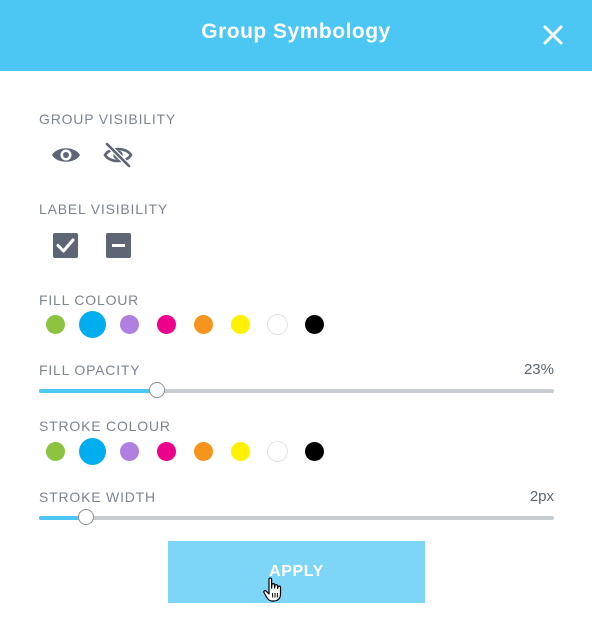 The image size is (592, 637). I want to click on fill-colour-label: FILL COLOUR, so click(89, 300).